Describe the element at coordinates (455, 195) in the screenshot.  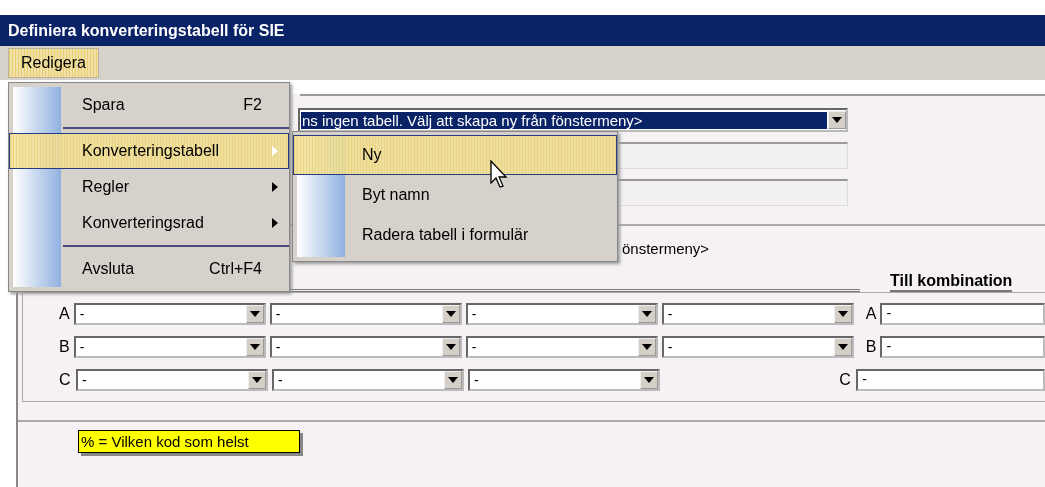
I see `menu-item: Byt namn` at that location.